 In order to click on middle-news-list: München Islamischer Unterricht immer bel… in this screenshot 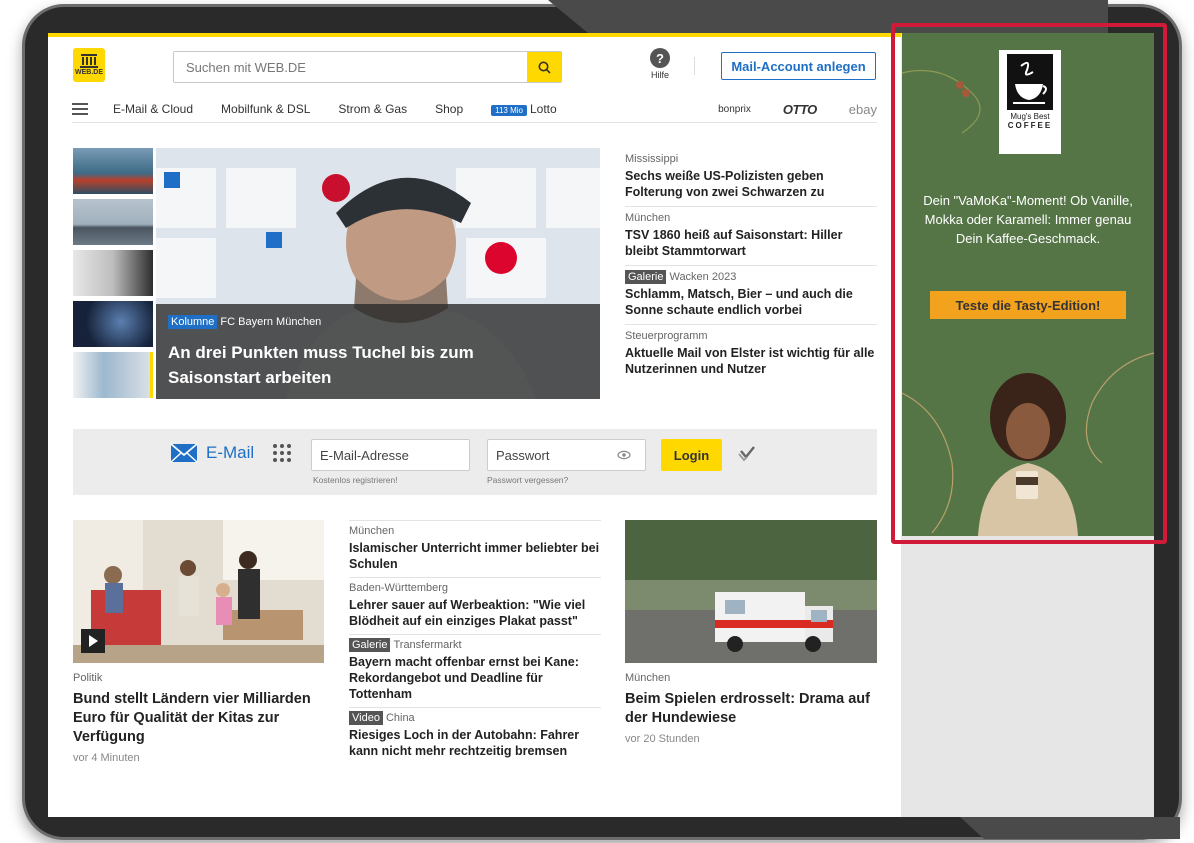, I will do `click(475, 642)`.